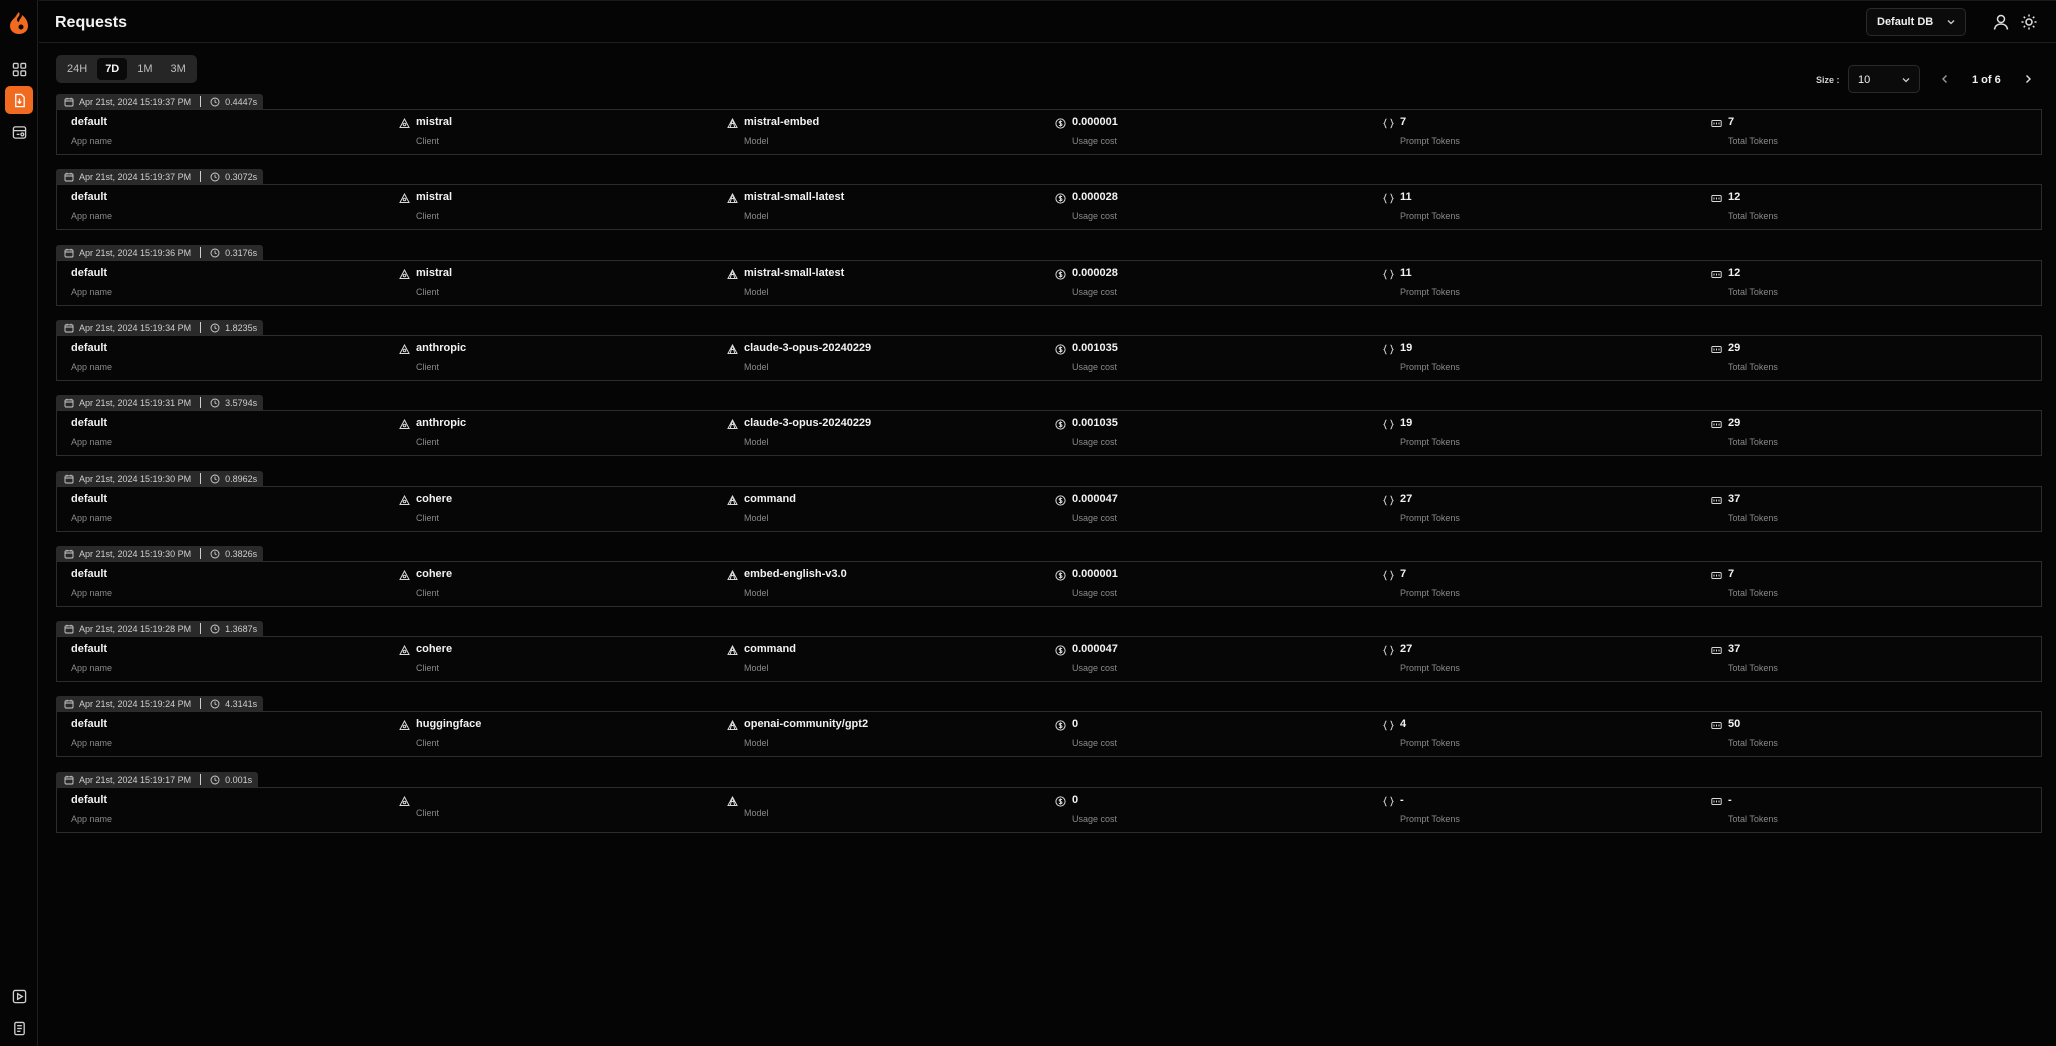  Describe the element at coordinates (1828, 80) in the screenshot. I see `size-label: Size :` at that location.